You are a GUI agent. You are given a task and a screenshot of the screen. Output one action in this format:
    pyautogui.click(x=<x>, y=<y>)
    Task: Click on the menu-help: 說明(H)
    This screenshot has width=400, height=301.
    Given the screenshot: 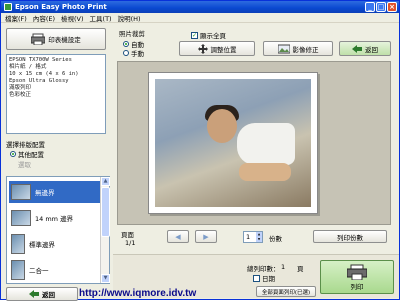 What is the action you would take?
    pyautogui.click(x=129, y=18)
    